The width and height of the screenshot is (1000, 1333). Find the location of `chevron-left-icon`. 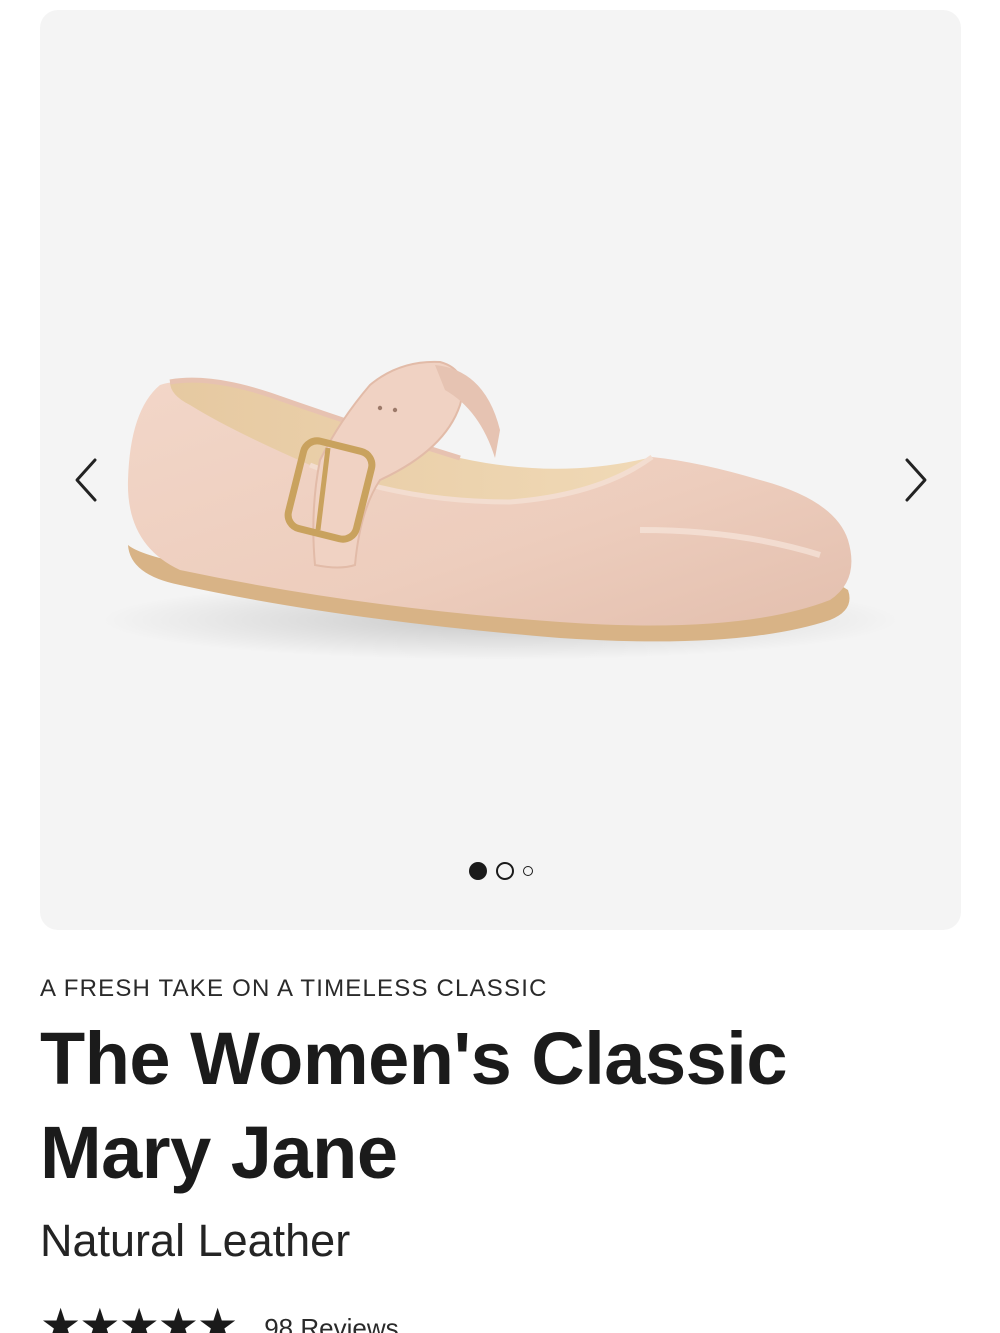

chevron-left-icon is located at coordinates (86, 480).